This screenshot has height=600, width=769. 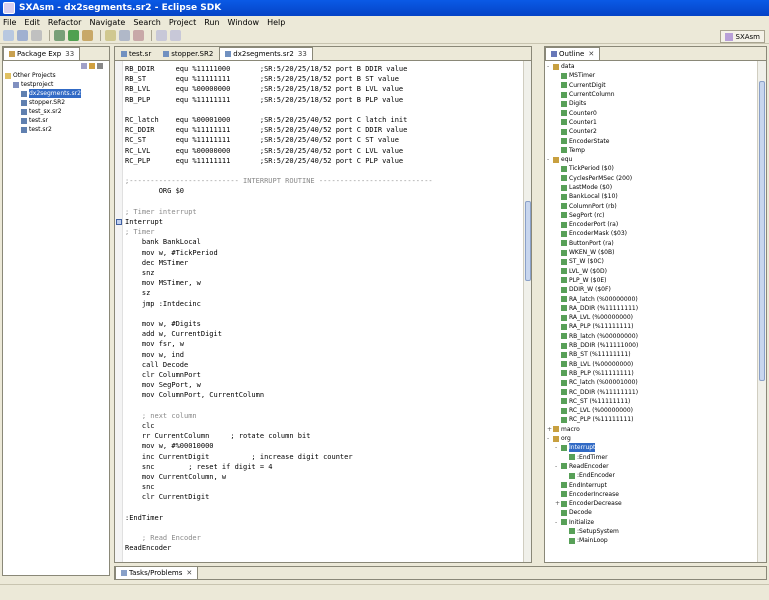 What do you see at coordinates (656, 140) in the screenshot?
I see `outline-item: EncoderState` at bounding box center [656, 140].